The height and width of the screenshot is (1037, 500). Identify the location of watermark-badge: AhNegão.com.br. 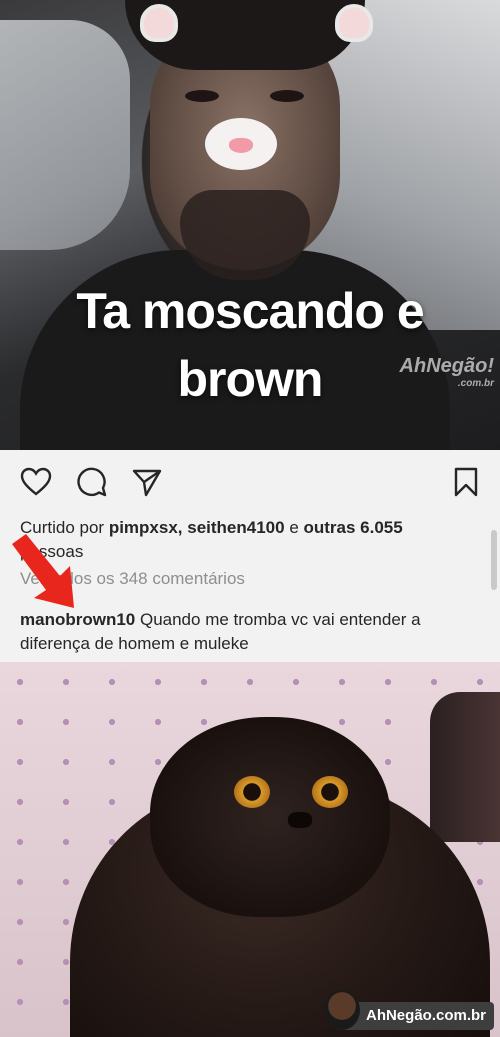
(408, 1010).